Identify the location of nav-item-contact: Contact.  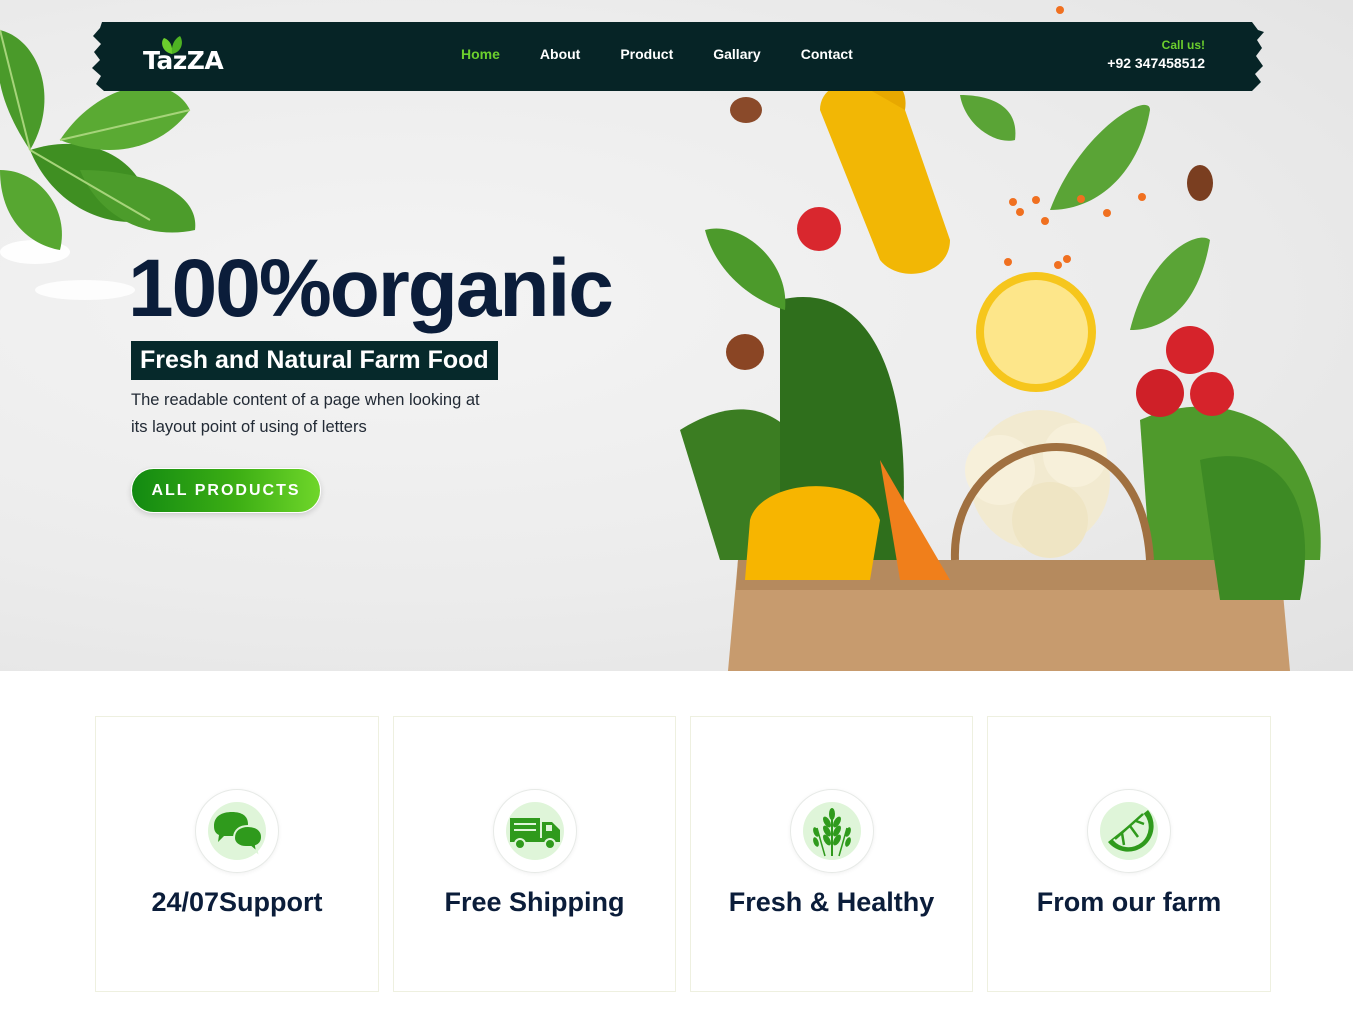
(827, 54).